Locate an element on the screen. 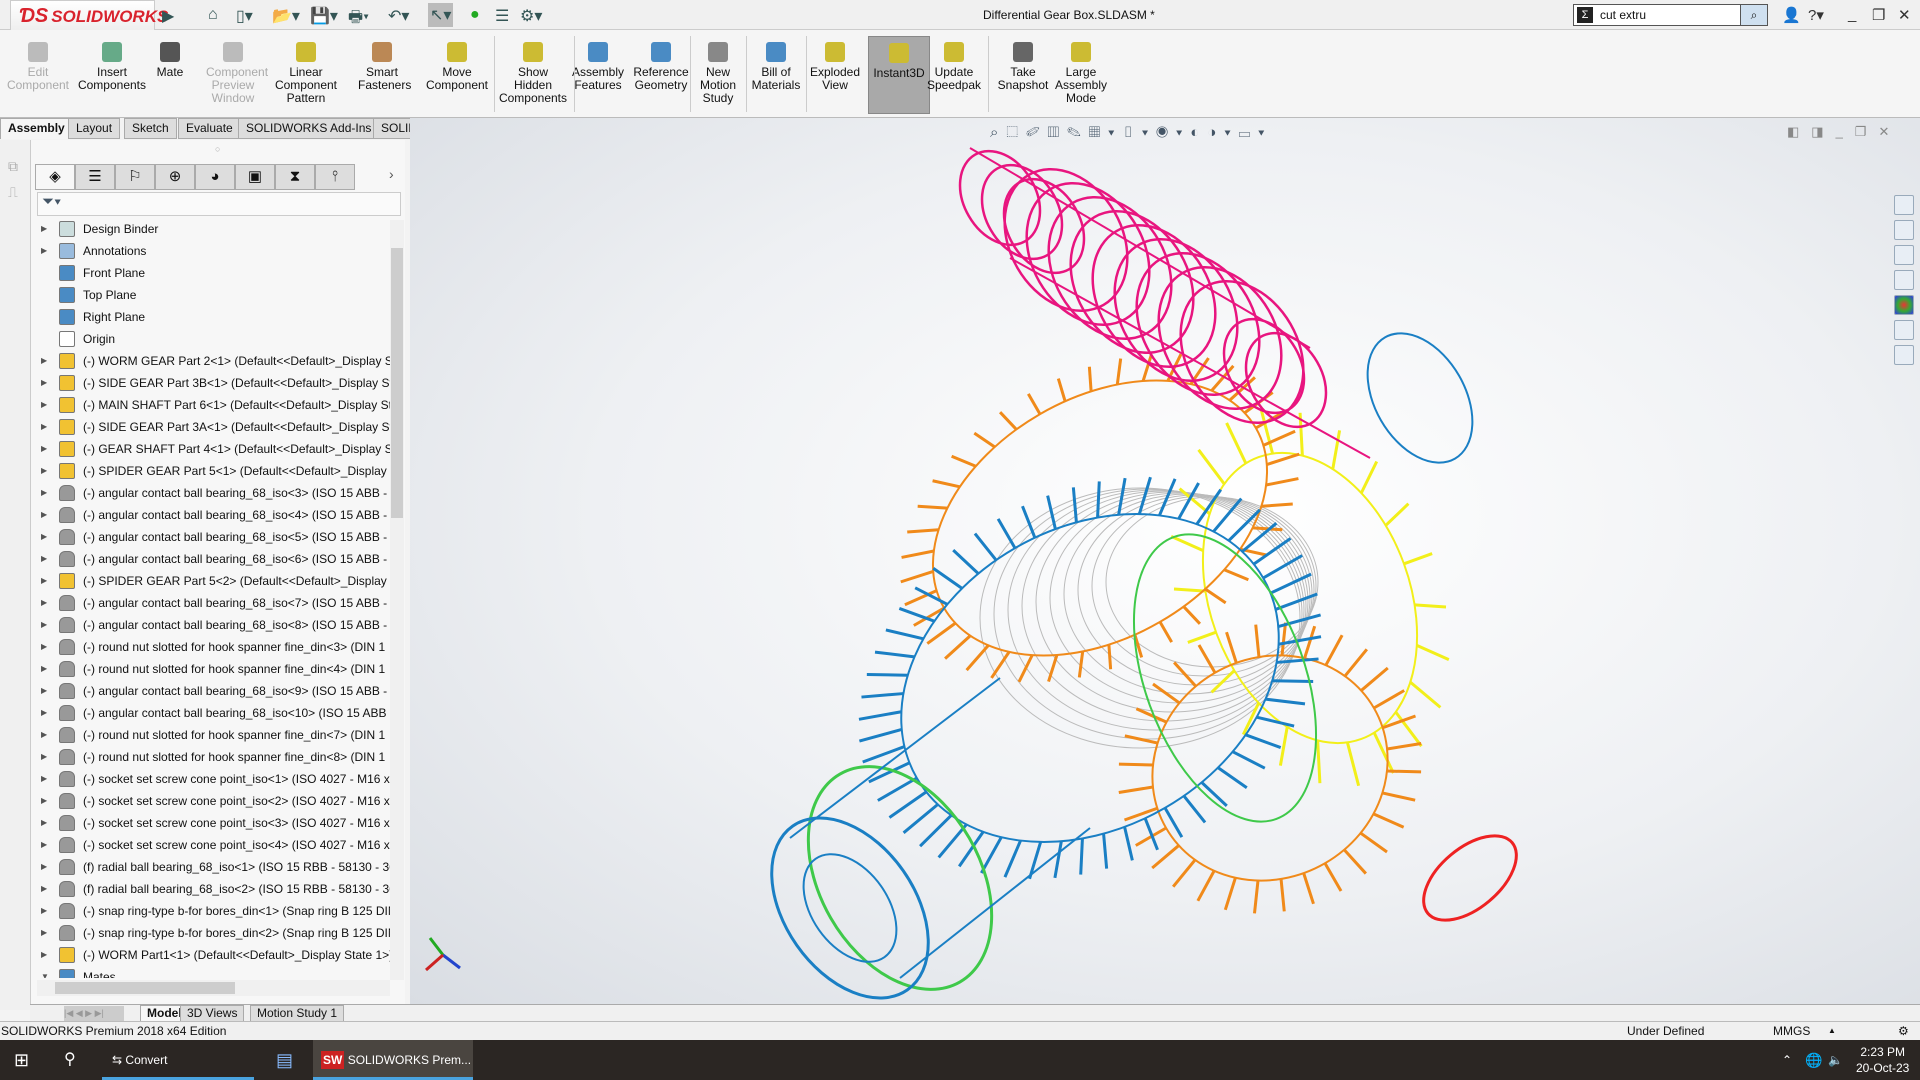 This screenshot has height=1080, width=1920. units-selector: MMGS is located at coordinates (1791, 1031).